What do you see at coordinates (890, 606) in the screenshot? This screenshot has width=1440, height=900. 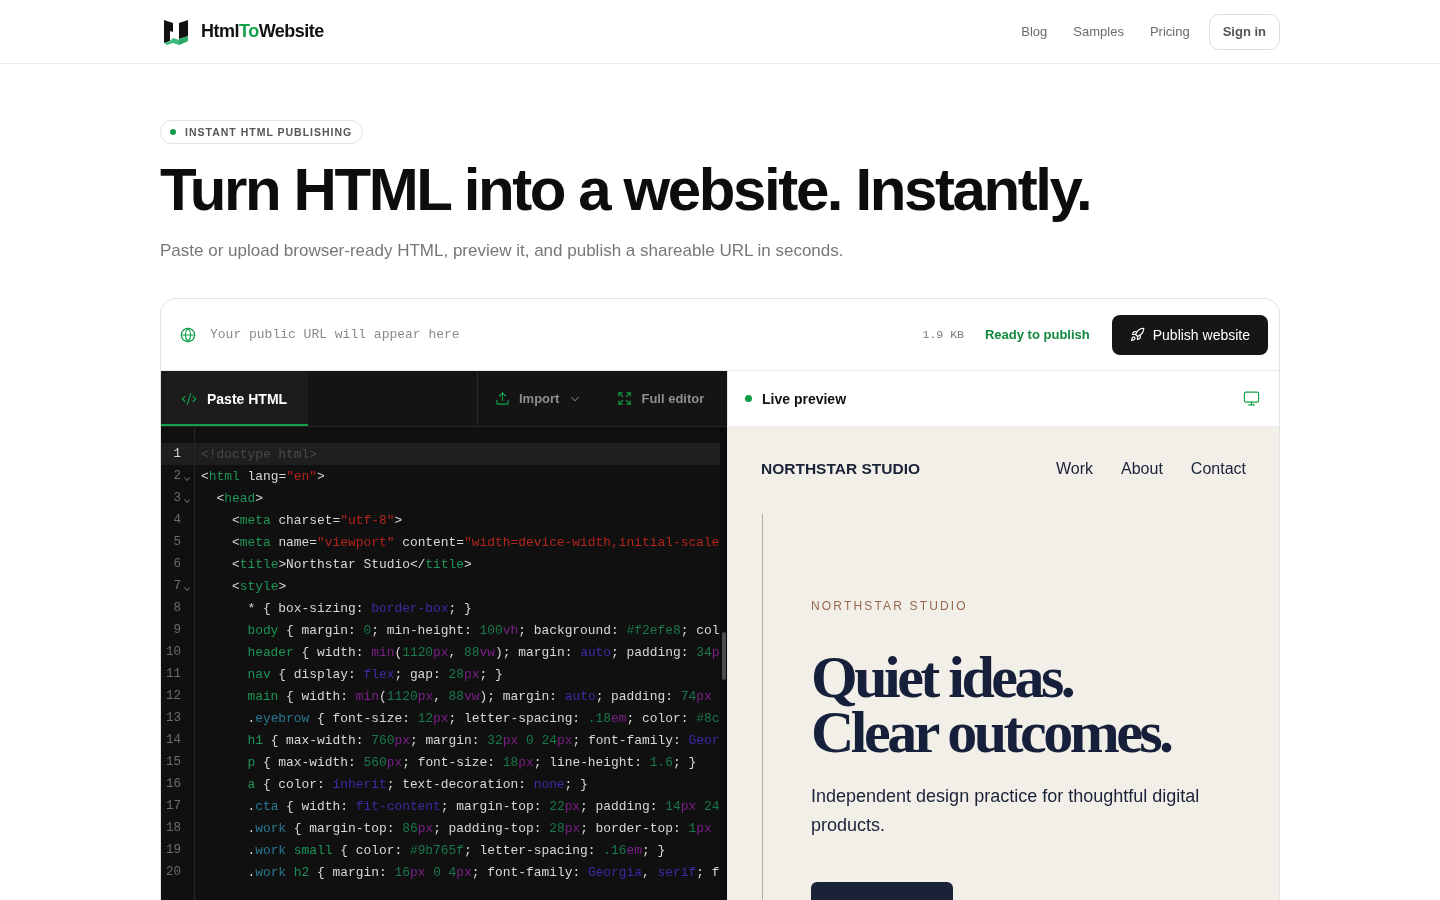 I see `eyebrow-text: NORTHSTAR STUDIO` at bounding box center [890, 606].